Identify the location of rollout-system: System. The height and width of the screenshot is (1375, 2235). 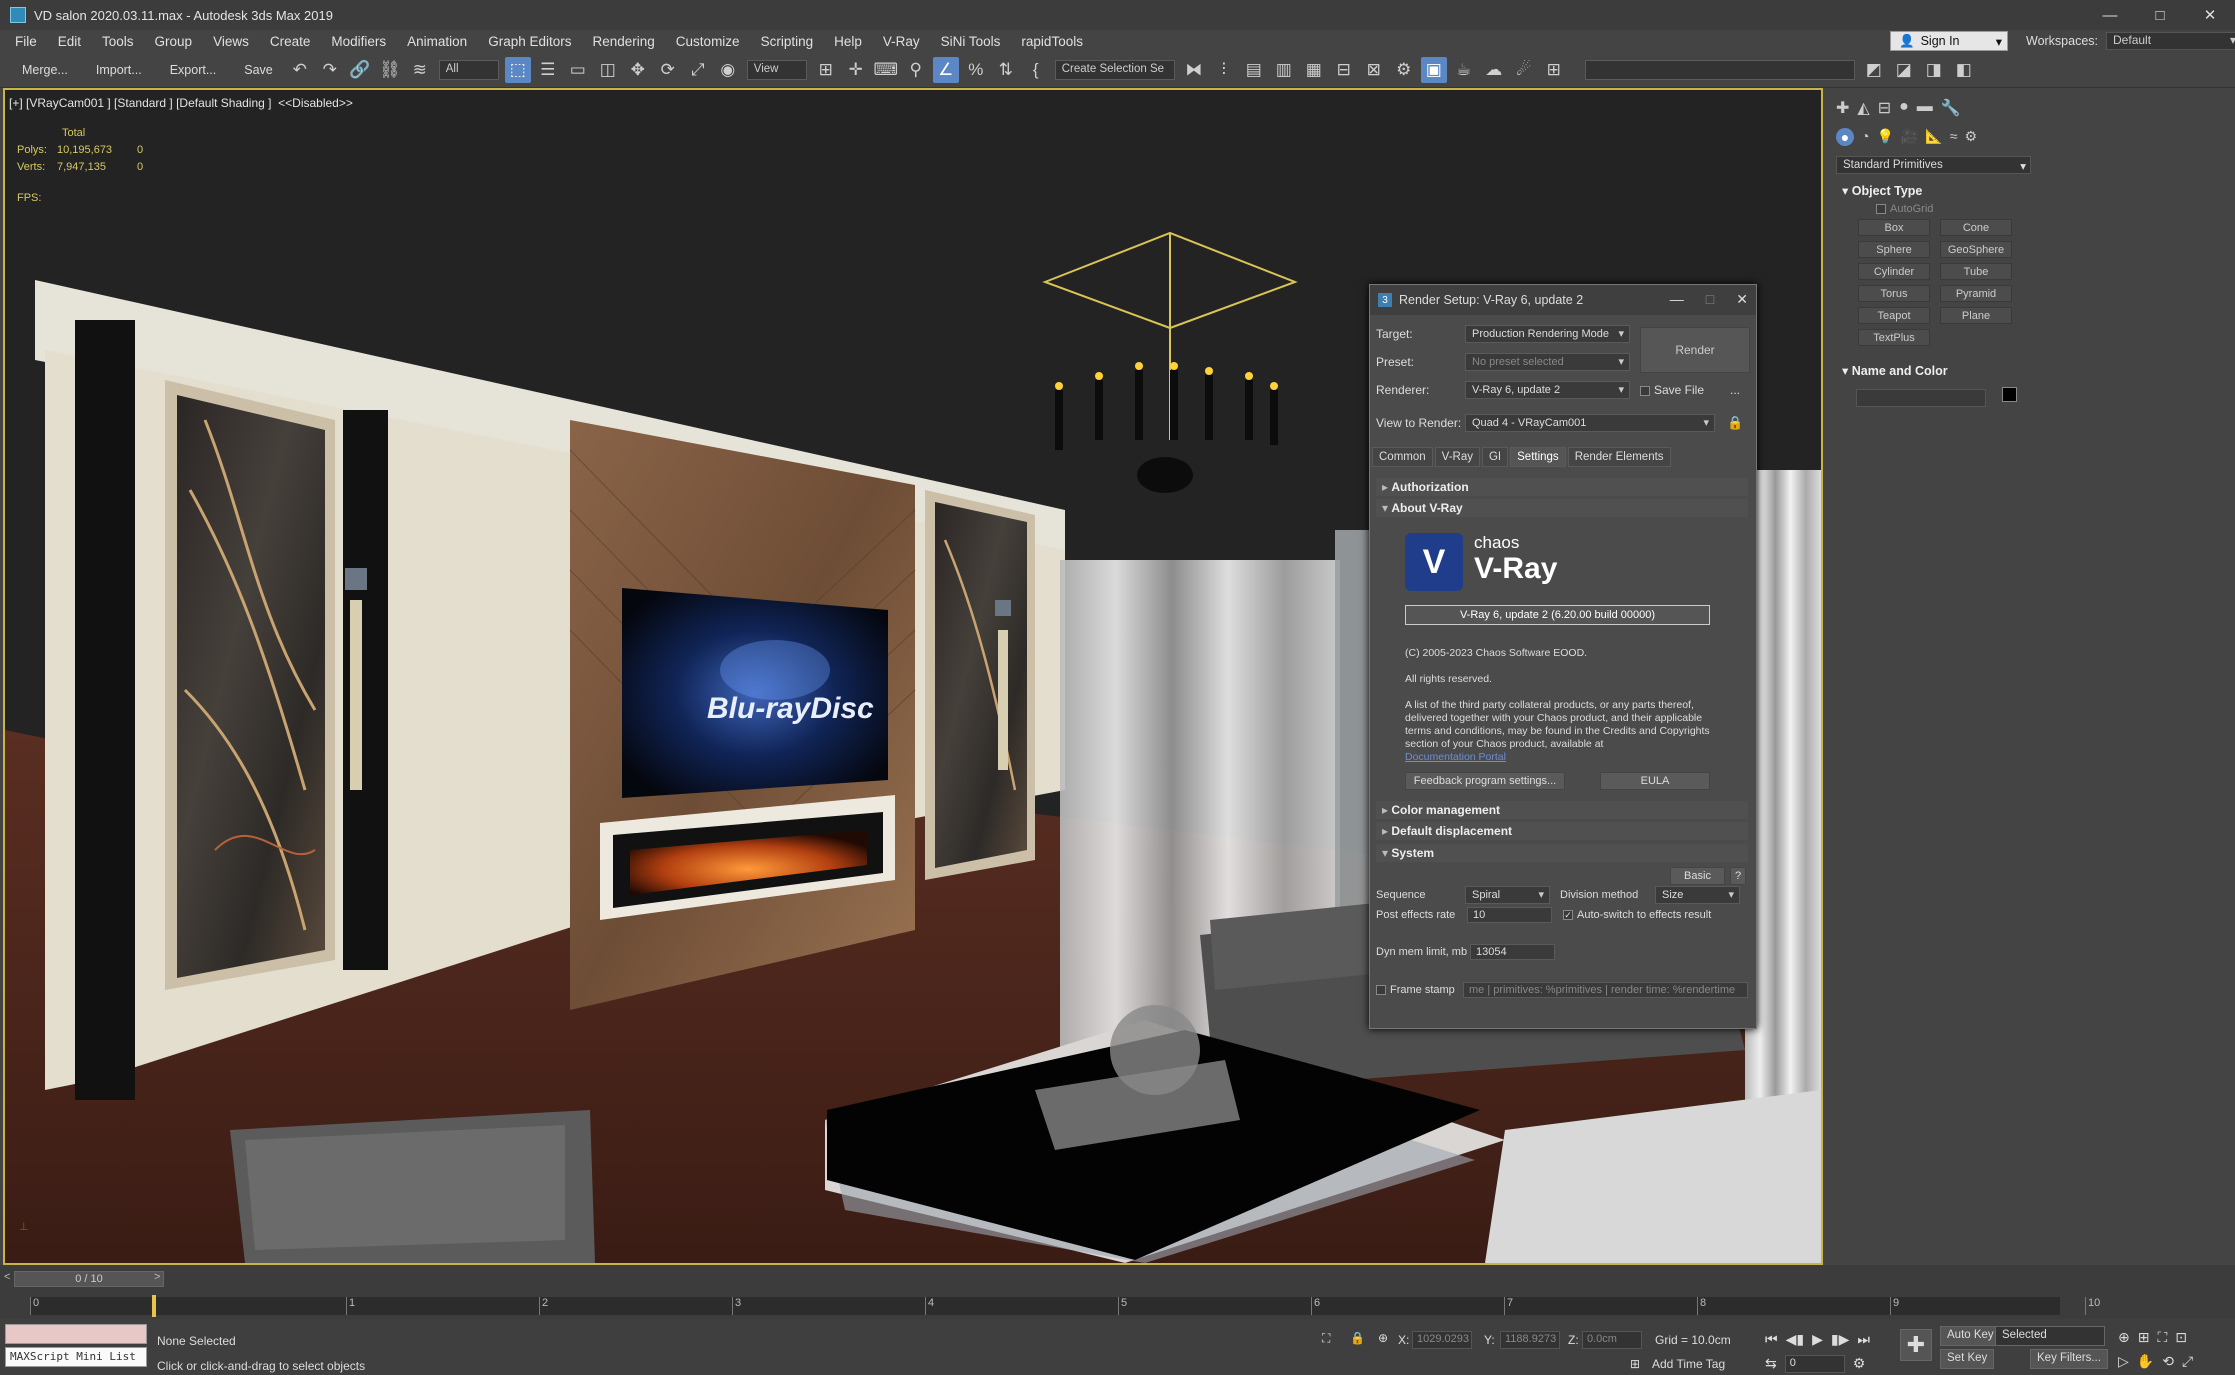
(1562, 853).